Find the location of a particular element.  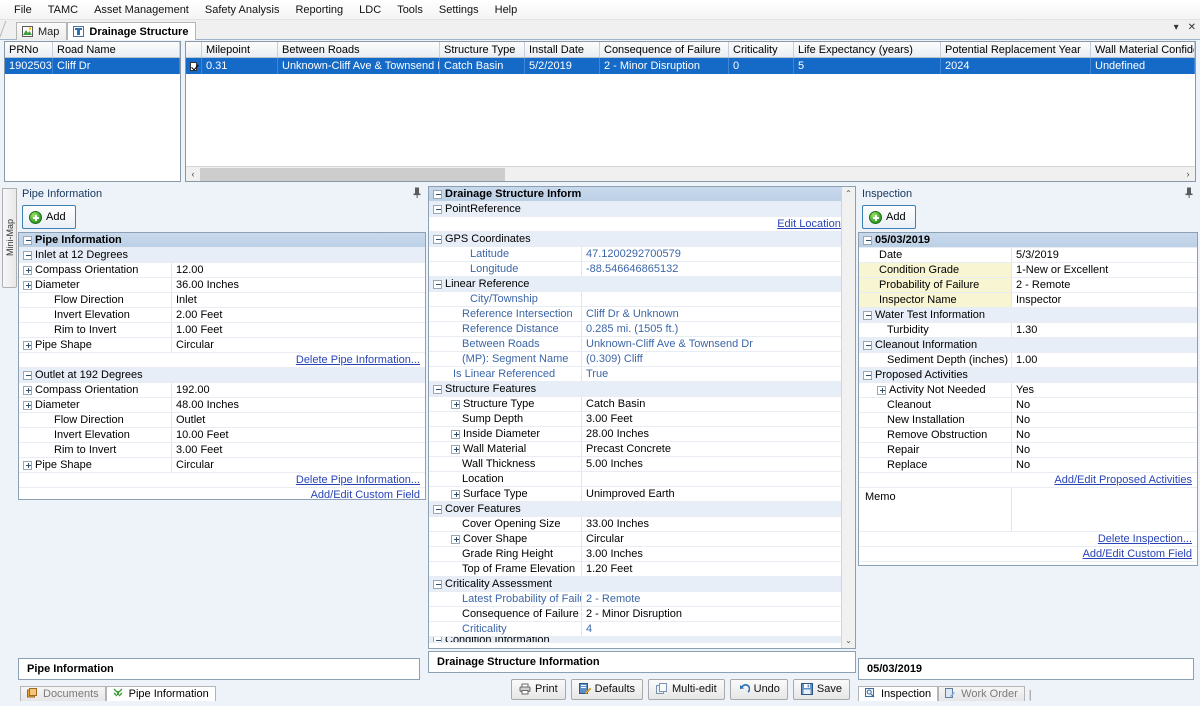

property-row-wall-material: Wall Material Precast Concrete is located at coordinates (642, 449).